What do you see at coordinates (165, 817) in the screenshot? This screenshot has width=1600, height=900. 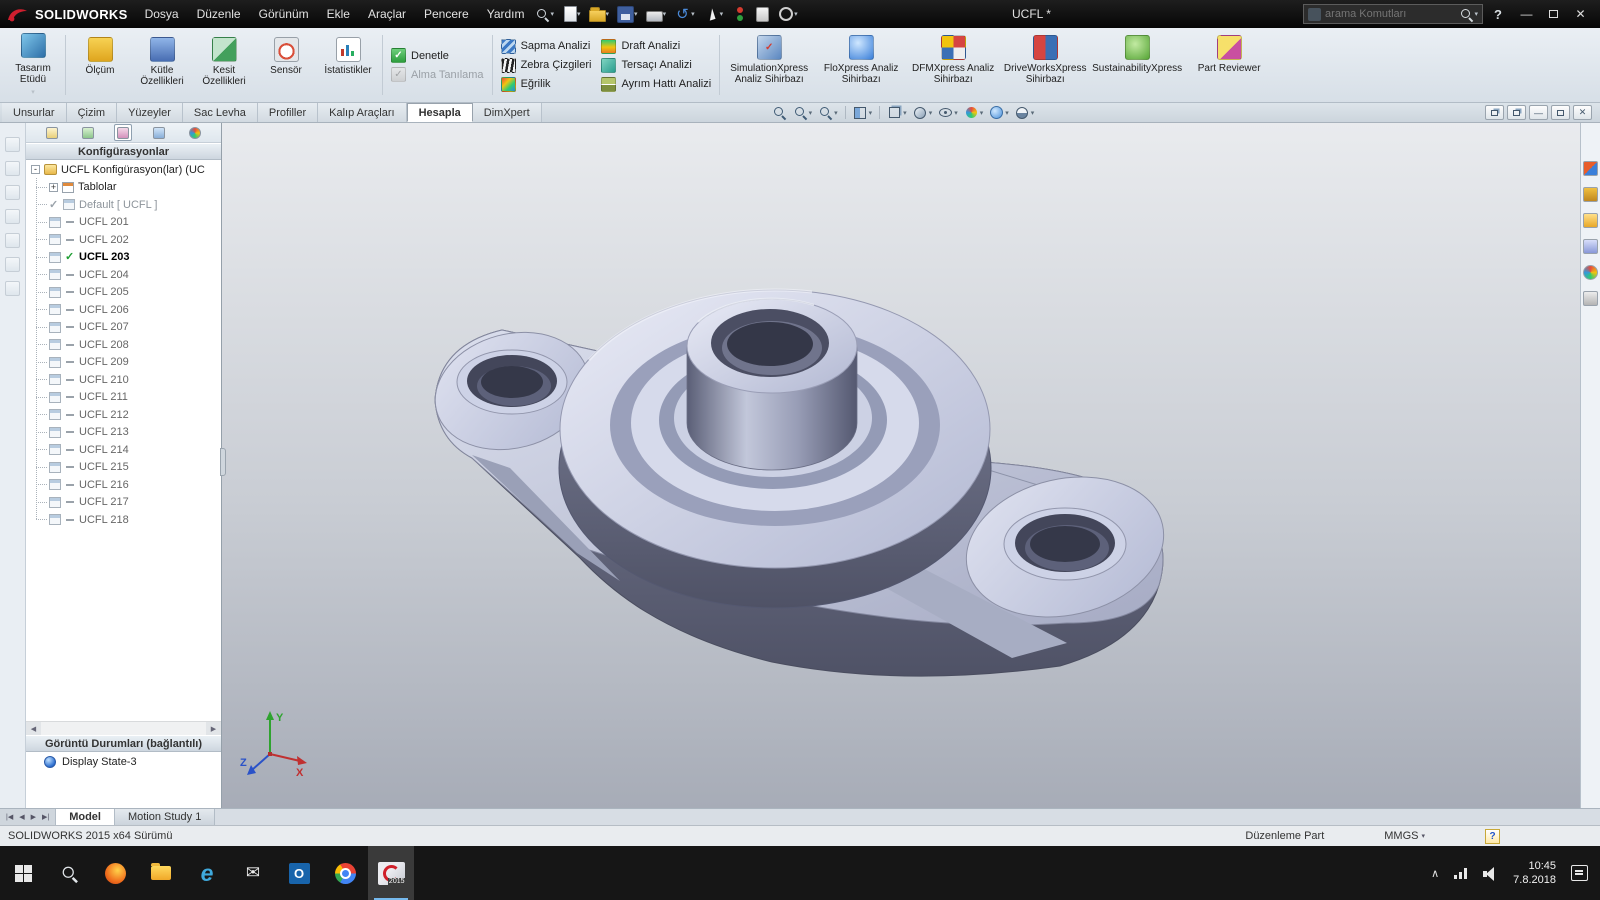 I see `tab-motion-study-1: Motion Study 1` at bounding box center [165, 817].